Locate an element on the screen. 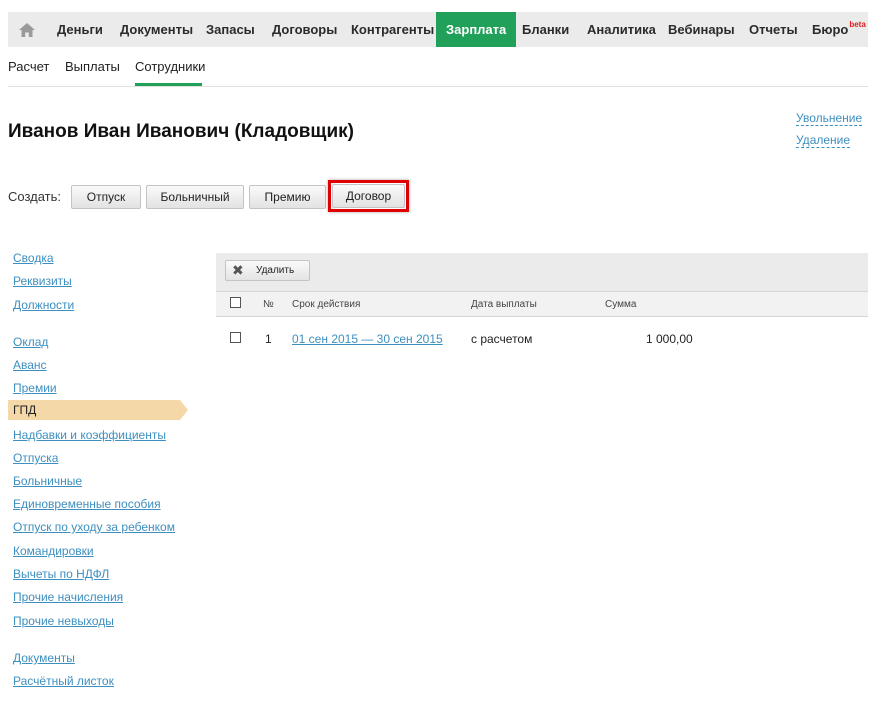  sidebar-item-other-absences: Прочие невыходы is located at coordinates (63, 621).